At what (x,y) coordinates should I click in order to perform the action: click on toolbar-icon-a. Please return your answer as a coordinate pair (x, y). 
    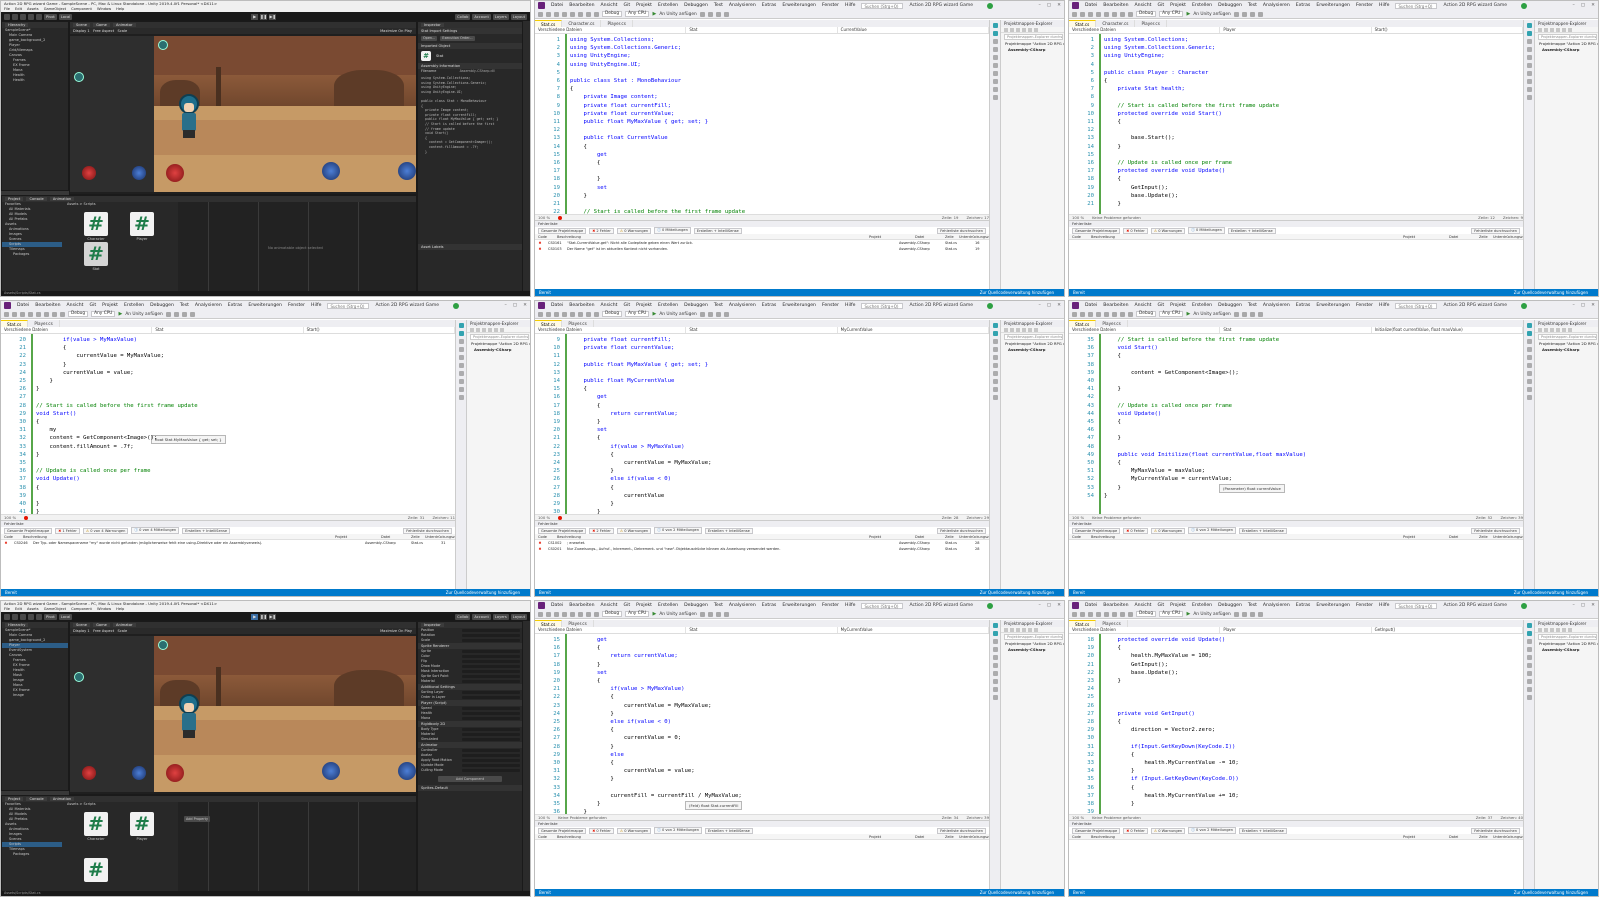
    Looking at the image, I should click on (702, 14).